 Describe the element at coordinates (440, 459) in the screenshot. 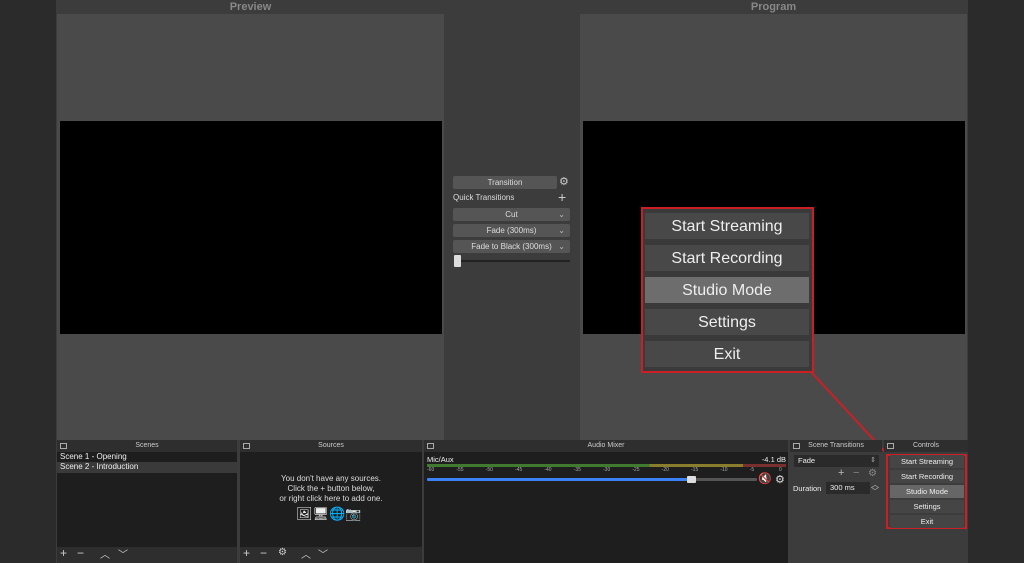

I see `mixer-channel-name: Mic/Aux` at that location.